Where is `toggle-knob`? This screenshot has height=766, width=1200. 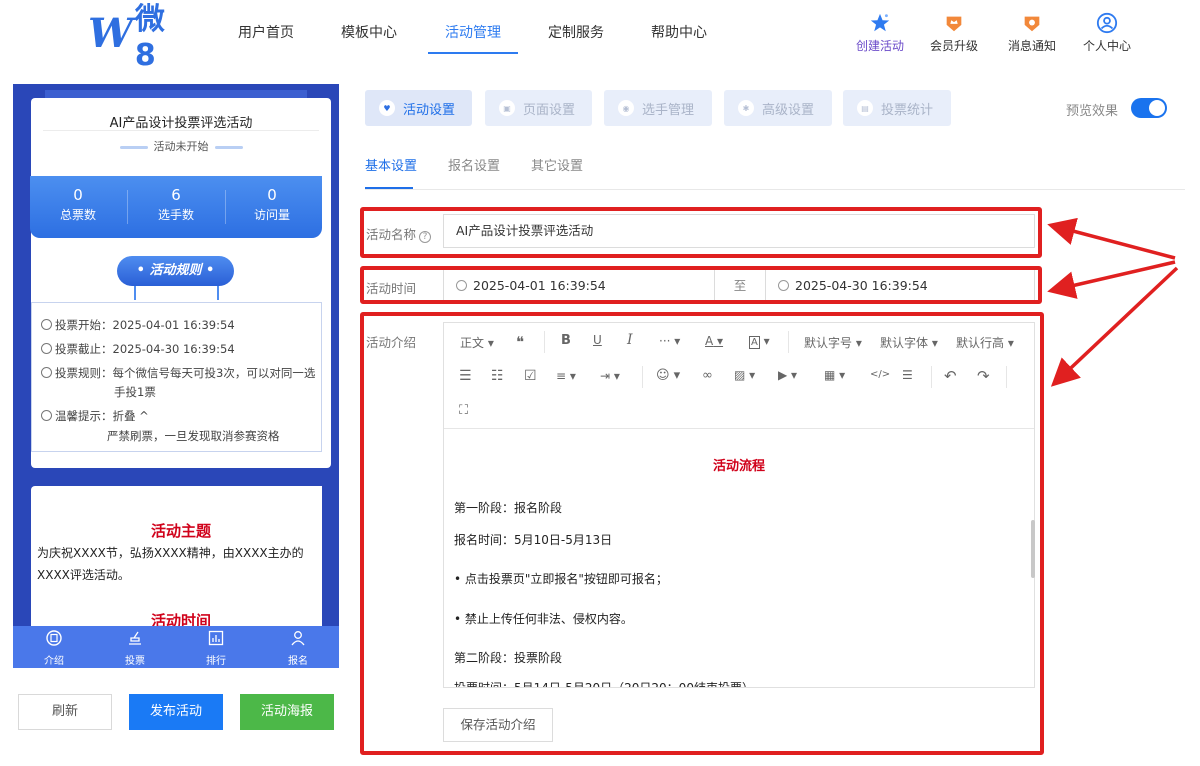
toggle-knob is located at coordinates (1157, 108).